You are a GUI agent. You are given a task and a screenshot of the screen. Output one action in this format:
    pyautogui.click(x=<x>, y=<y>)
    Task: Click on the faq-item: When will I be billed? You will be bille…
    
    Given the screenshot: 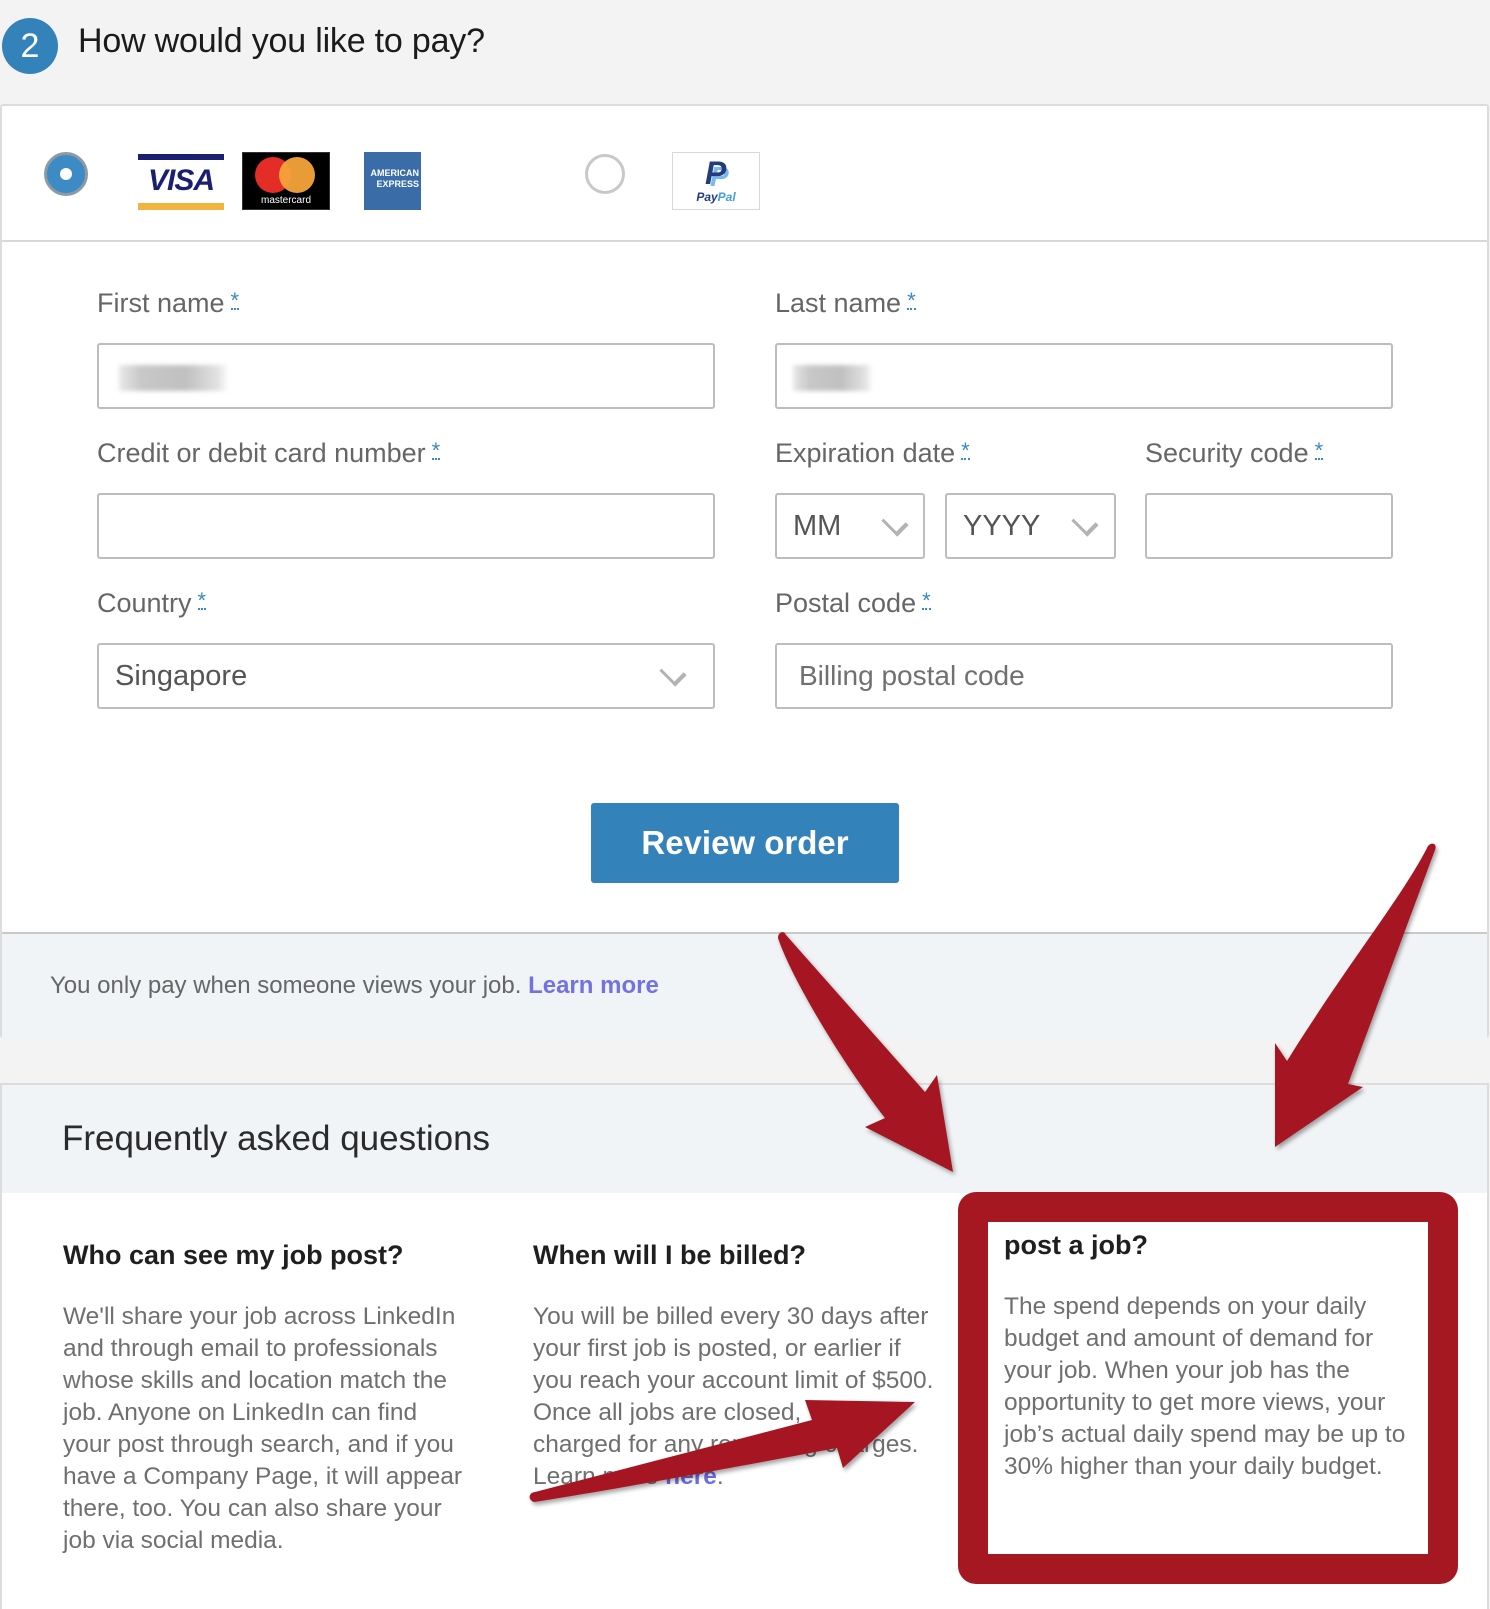 What is the action you would take?
    pyautogui.click(x=738, y=1364)
    